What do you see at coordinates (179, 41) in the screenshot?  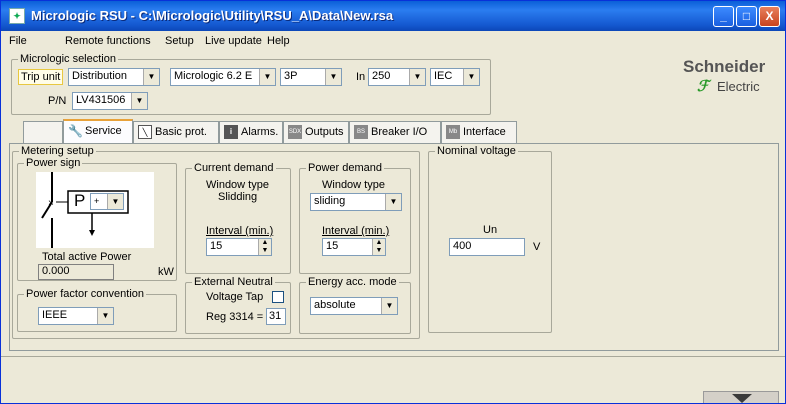 I see `menu-setup: Setup` at bounding box center [179, 41].